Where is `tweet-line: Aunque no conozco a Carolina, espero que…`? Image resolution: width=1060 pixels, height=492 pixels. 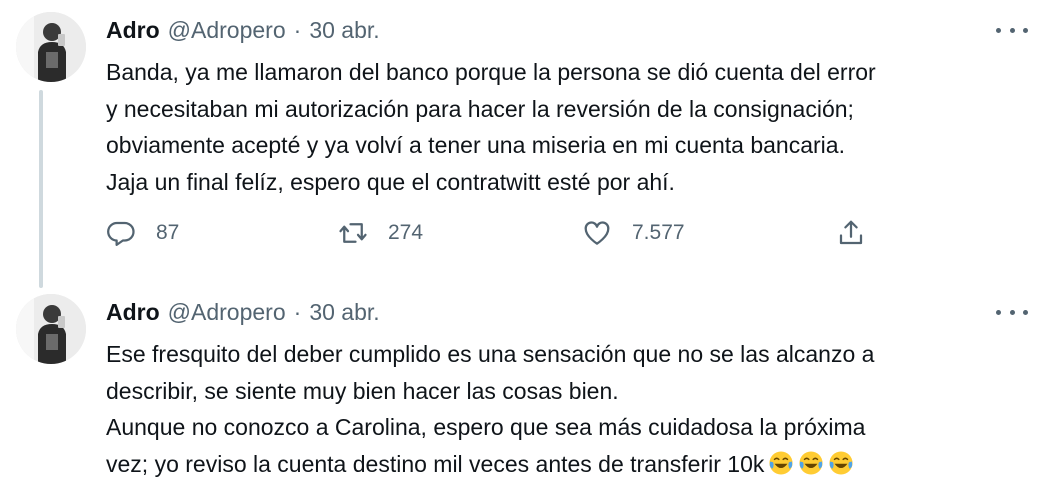 tweet-line: Aunque no conozco a Carolina, espero que… is located at coordinates (486, 427).